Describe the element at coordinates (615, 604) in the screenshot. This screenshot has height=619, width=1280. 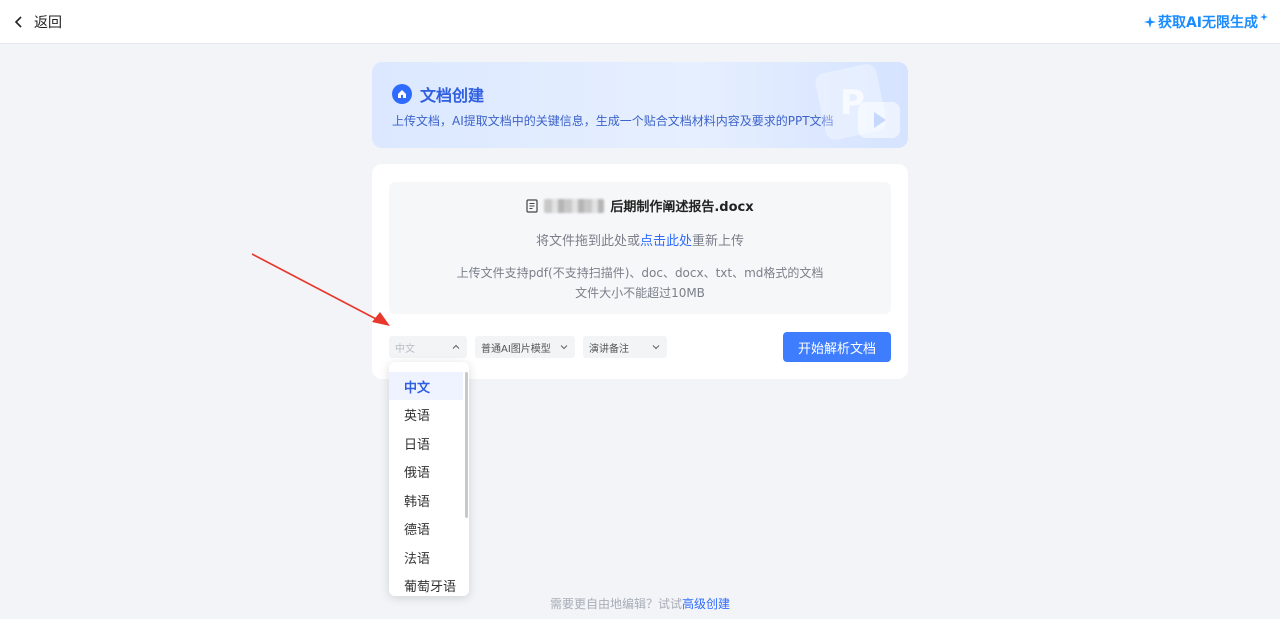
I see `footer-prefix: 需要更自由地编辑？试试` at that location.